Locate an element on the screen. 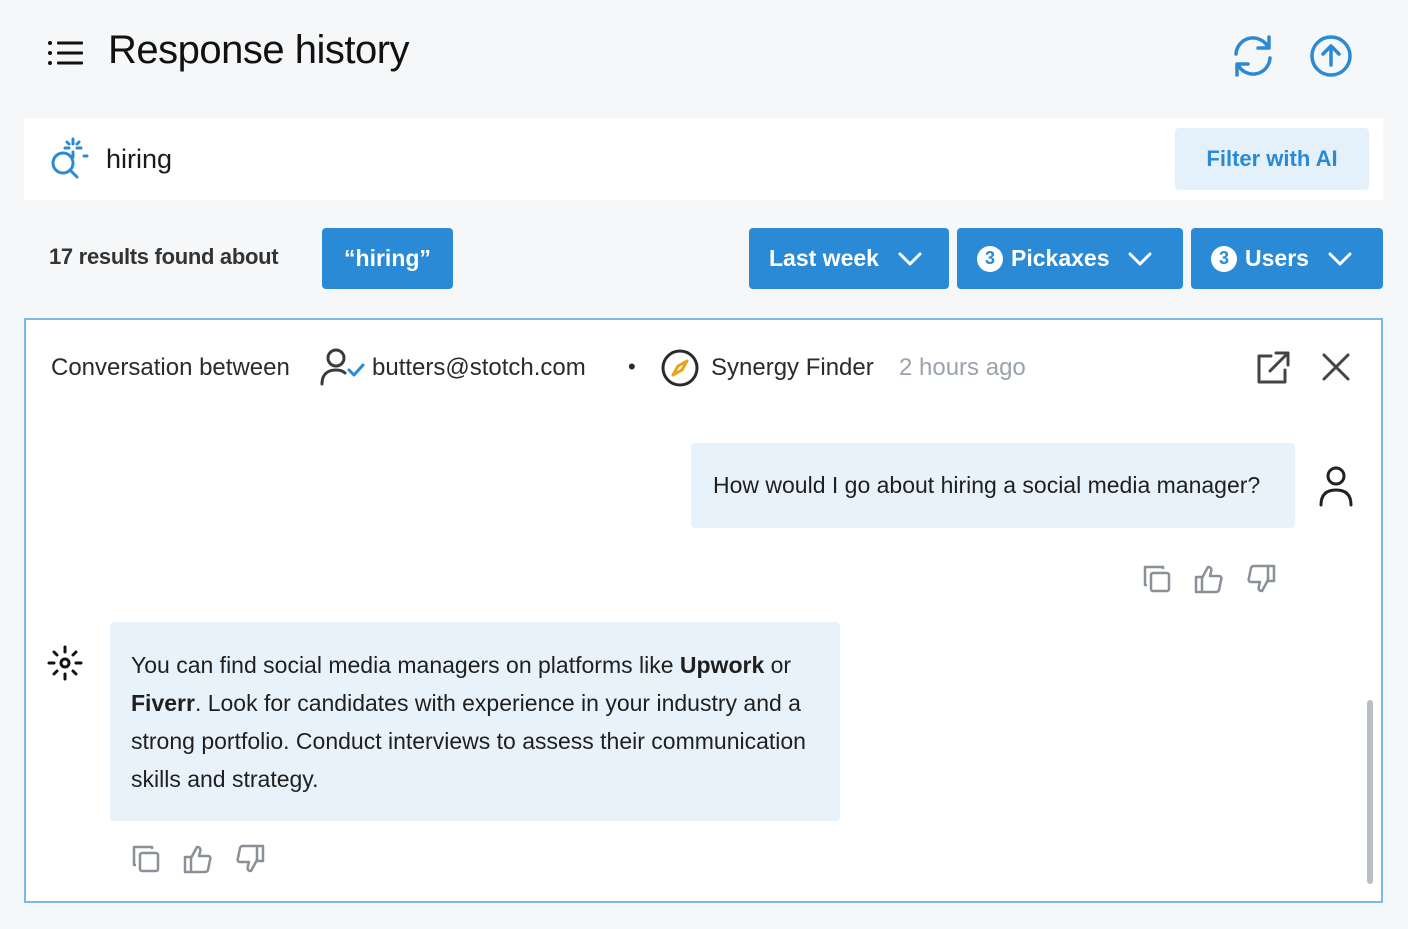 The width and height of the screenshot is (1408, 929). close-icon is located at coordinates (1336, 367).